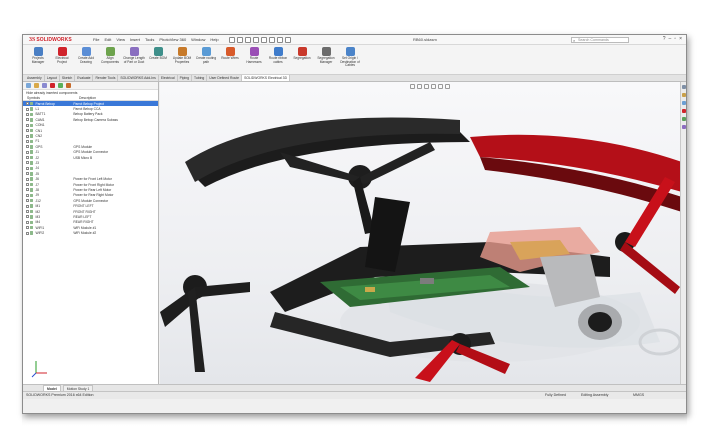  Describe the element at coordinates (638, 395) in the screenshot. I see `status-units: MMGS` at that location.